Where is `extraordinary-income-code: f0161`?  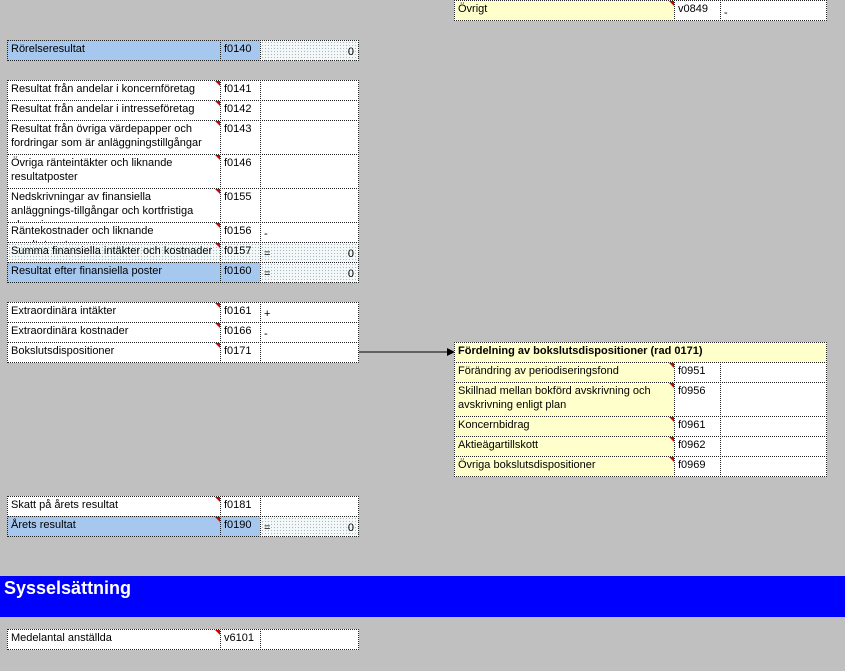 extraordinary-income-code: f0161 is located at coordinates (240, 312).